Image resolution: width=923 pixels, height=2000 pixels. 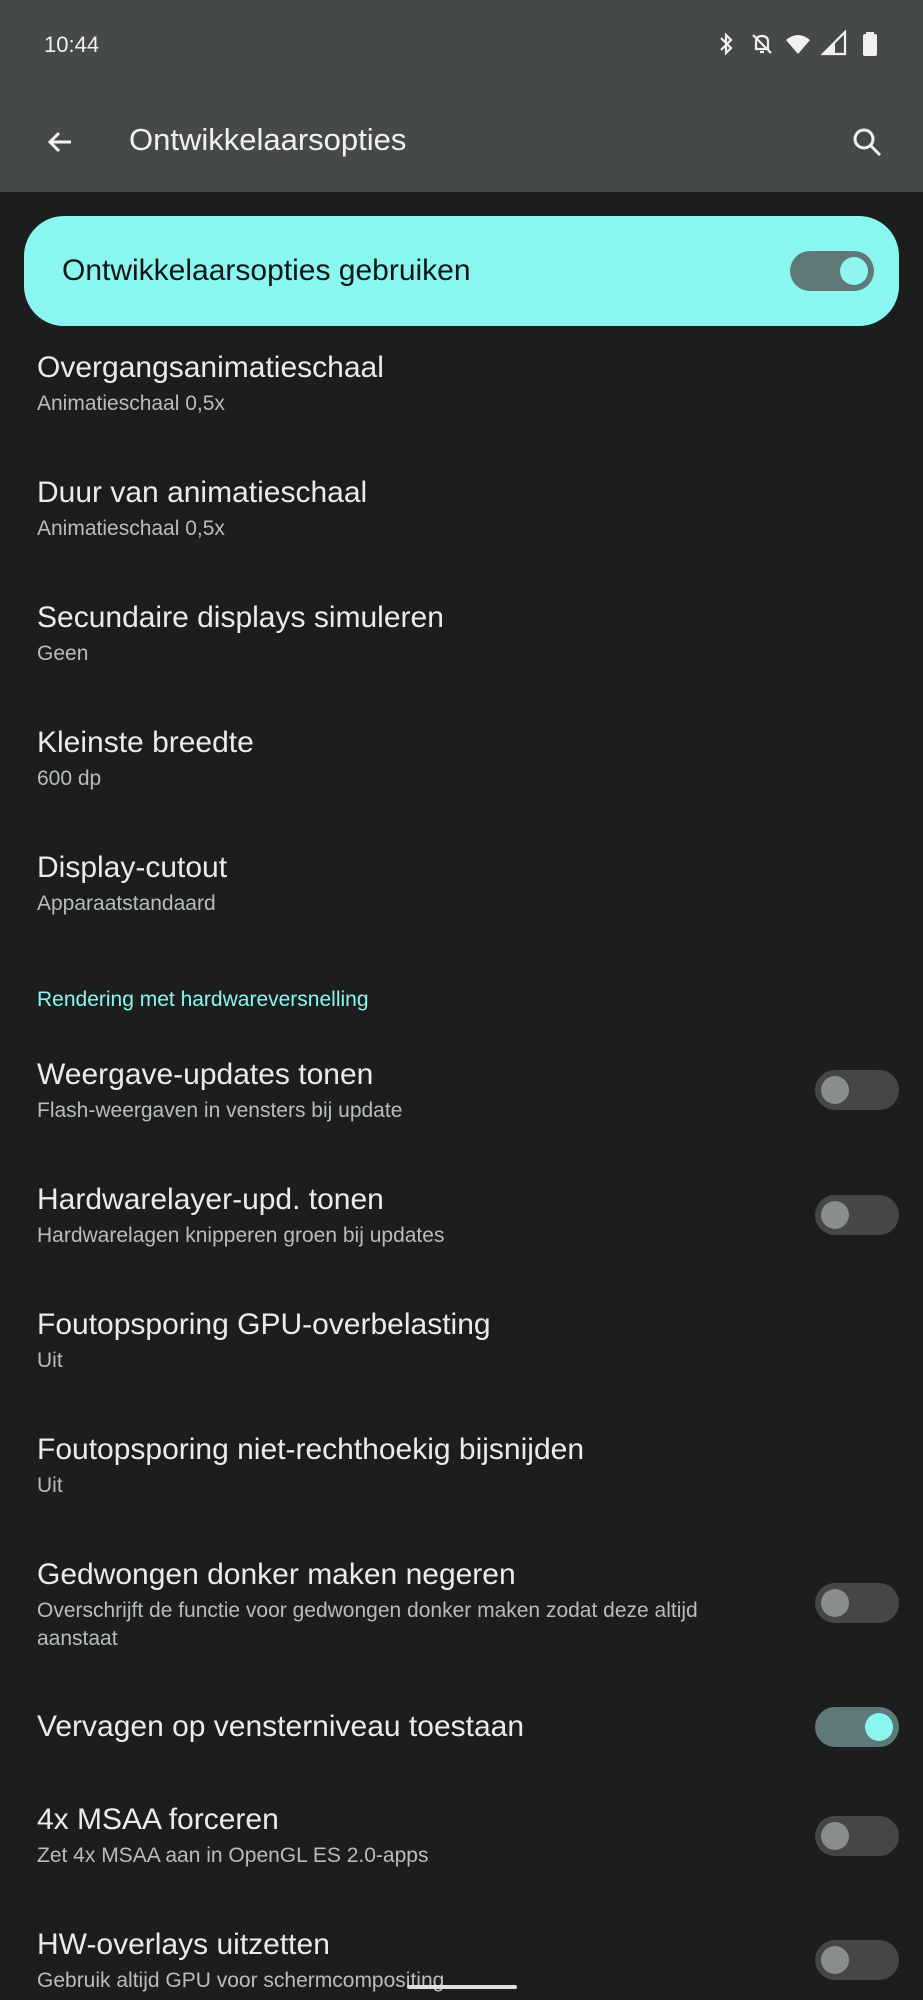 What do you see at coordinates (63, 653) in the screenshot?
I see `item-subtitle: Geen` at bounding box center [63, 653].